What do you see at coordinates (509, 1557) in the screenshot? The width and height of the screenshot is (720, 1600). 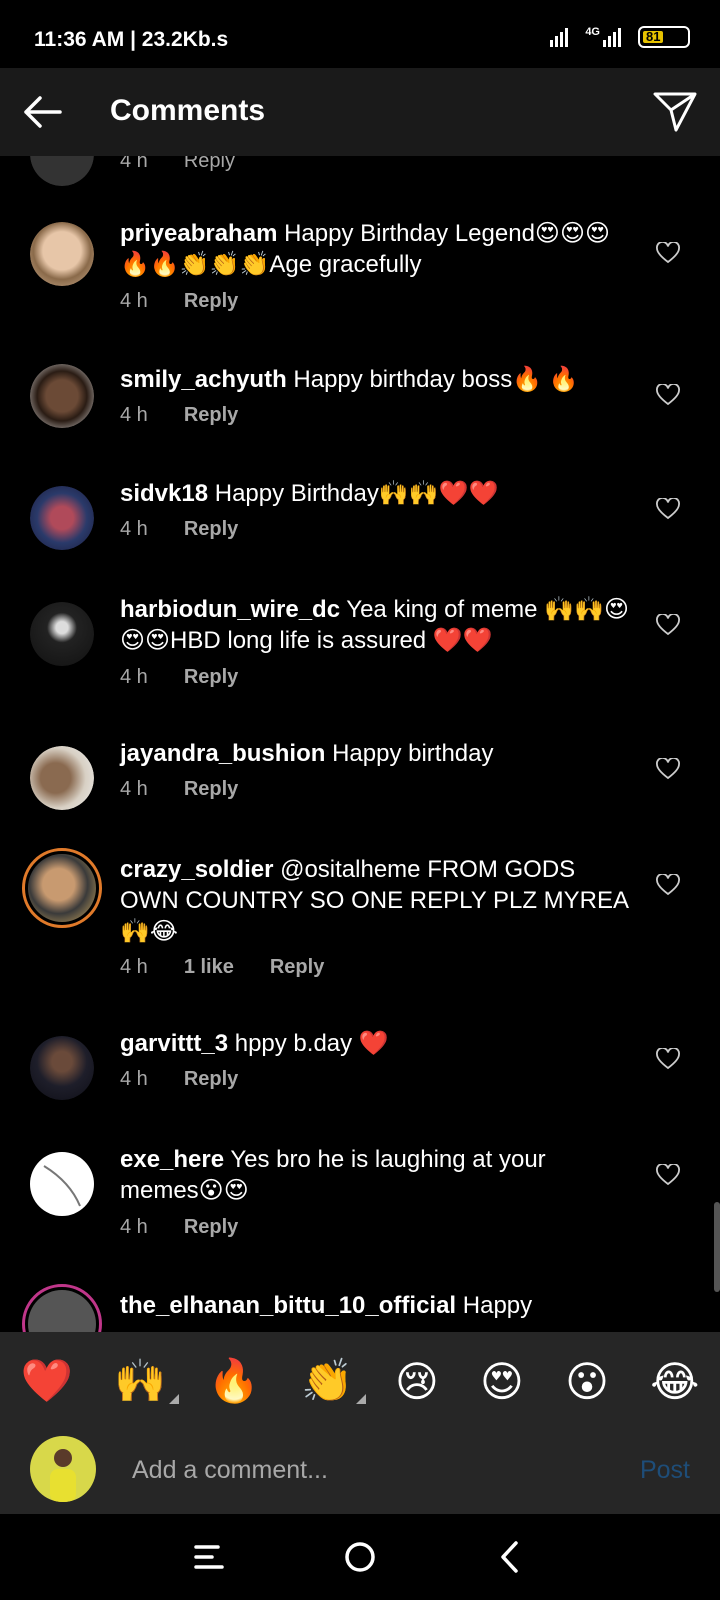 I see `back-chevron-icon` at bounding box center [509, 1557].